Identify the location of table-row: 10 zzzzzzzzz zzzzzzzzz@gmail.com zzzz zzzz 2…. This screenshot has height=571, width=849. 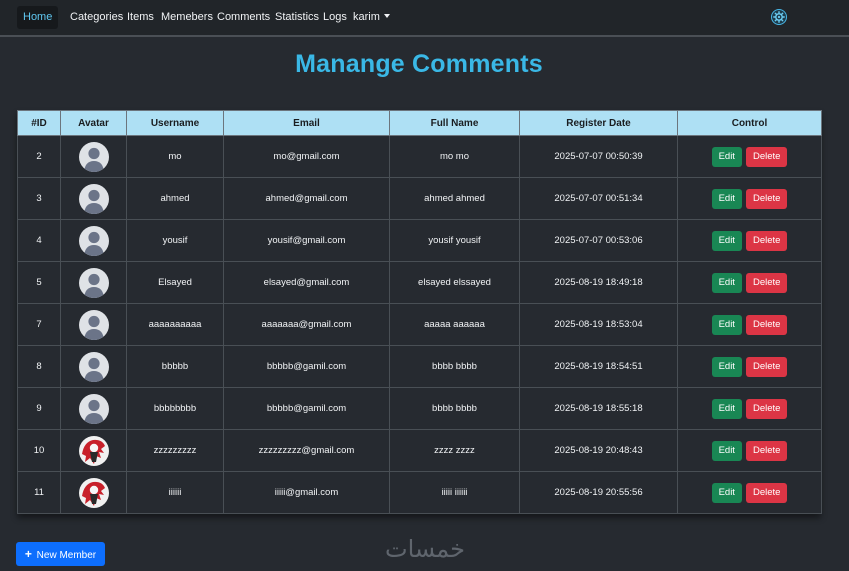
(419, 450).